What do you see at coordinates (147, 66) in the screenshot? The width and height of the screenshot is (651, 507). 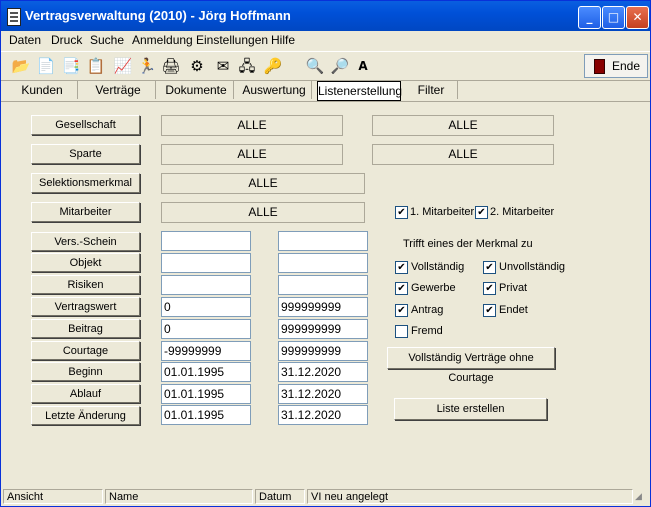 I see `run-icon: 🏃` at bounding box center [147, 66].